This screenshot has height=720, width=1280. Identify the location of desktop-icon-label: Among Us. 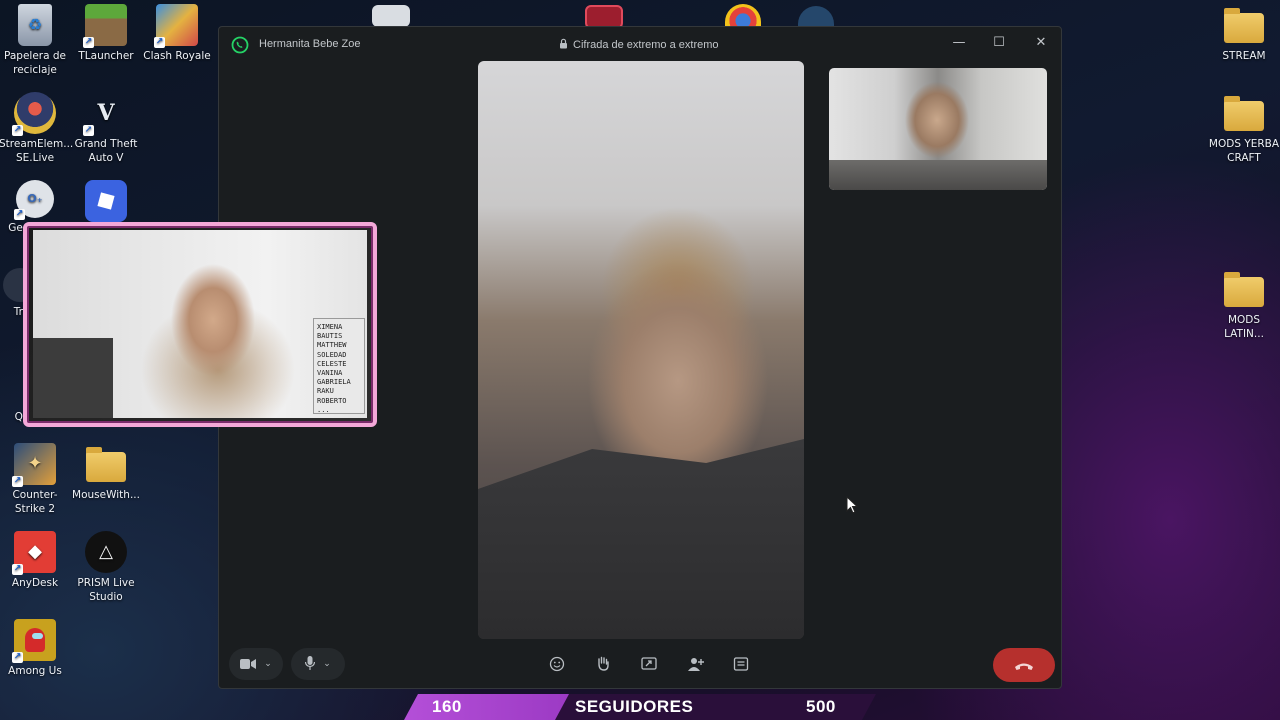
(35, 671).